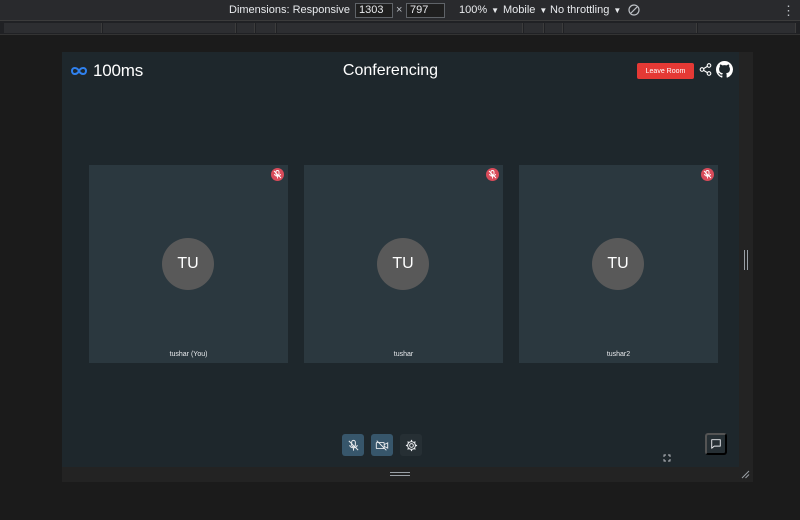 The height and width of the screenshot is (520, 800). Describe the element at coordinates (667, 458) in the screenshot. I see `expand-icon` at that location.